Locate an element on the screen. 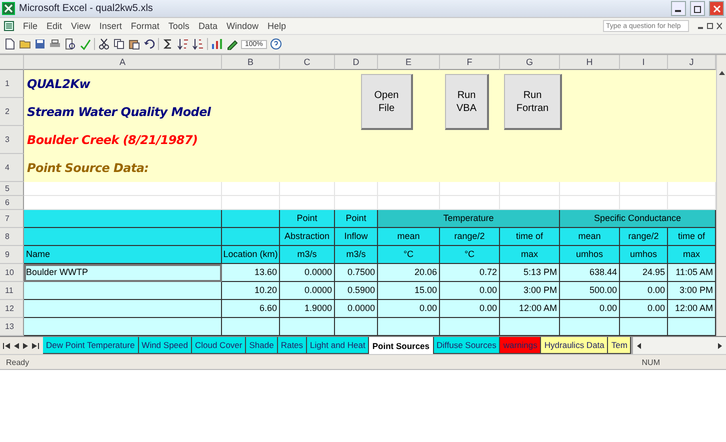 The width and height of the screenshot is (726, 442). column-header: C is located at coordinates (307, 62).